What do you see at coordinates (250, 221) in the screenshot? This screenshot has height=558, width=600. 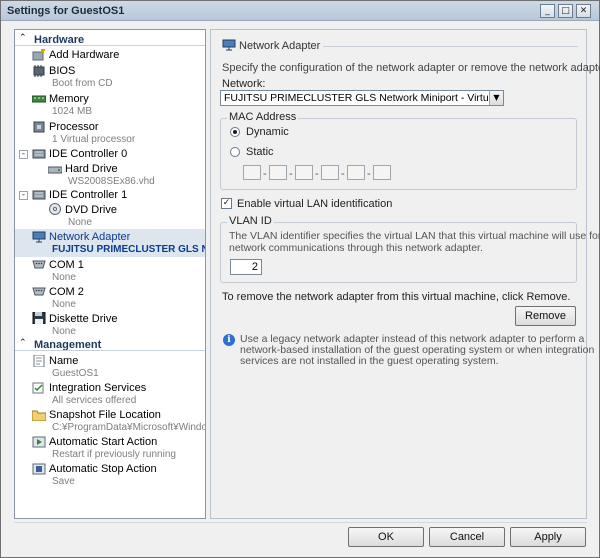 I see `vlan-id-group-label: VLAN ID` at bounding box center [250, 221].